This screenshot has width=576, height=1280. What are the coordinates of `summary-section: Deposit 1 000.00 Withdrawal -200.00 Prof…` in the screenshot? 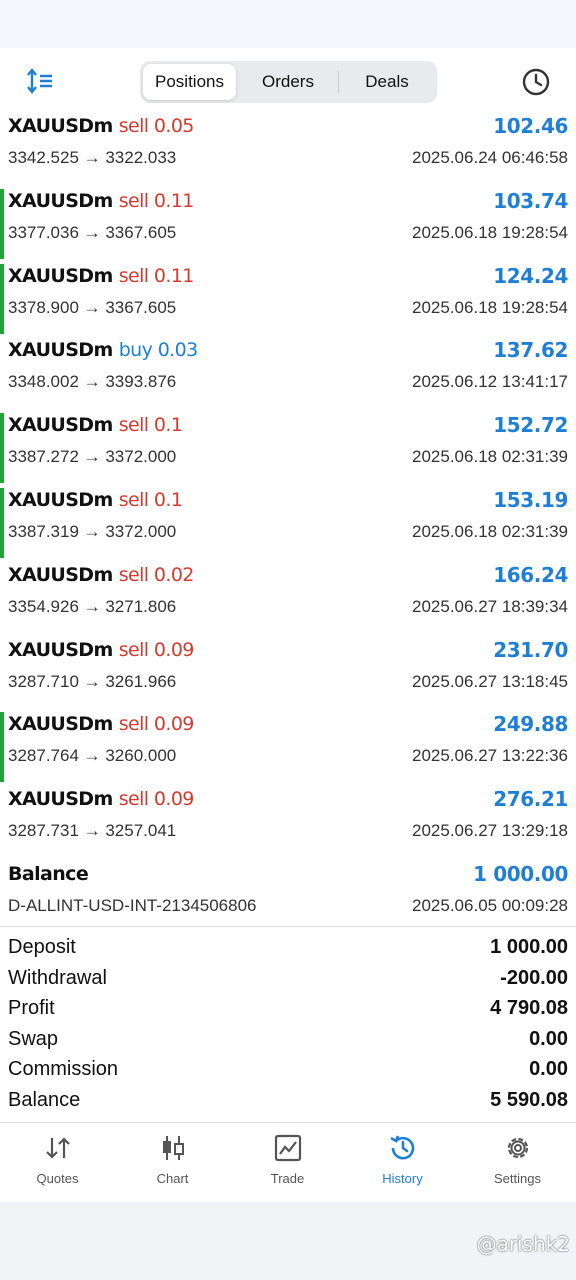 It's located at (288, 1024).